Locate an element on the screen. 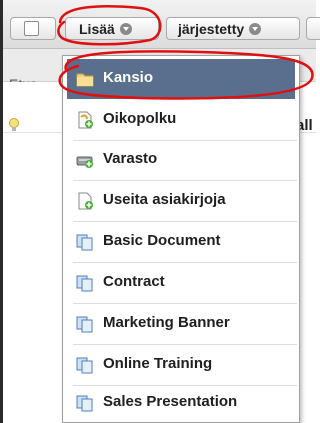 This screenshot has width=320, height=423. menu-item-useita-asiakirjoja: Useita asiakirjoja is located at coordinates (181, 201).